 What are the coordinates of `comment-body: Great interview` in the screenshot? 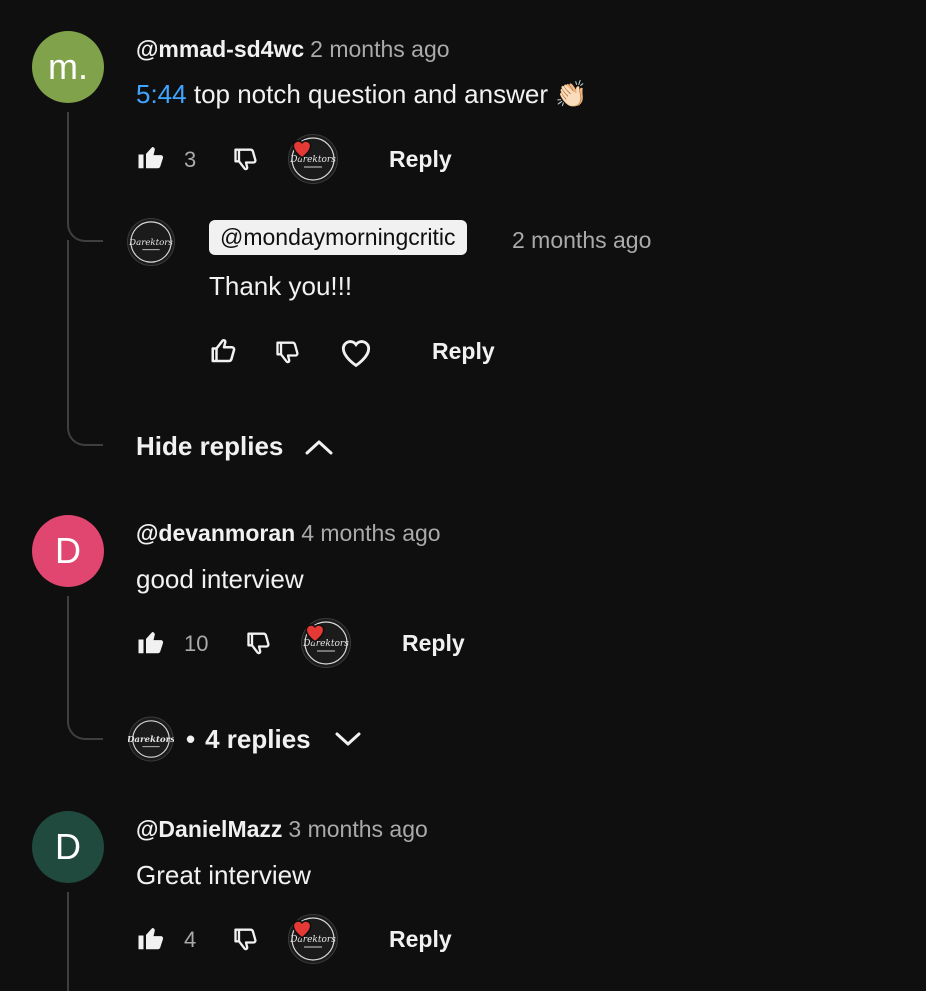 It's located at (223, 875).